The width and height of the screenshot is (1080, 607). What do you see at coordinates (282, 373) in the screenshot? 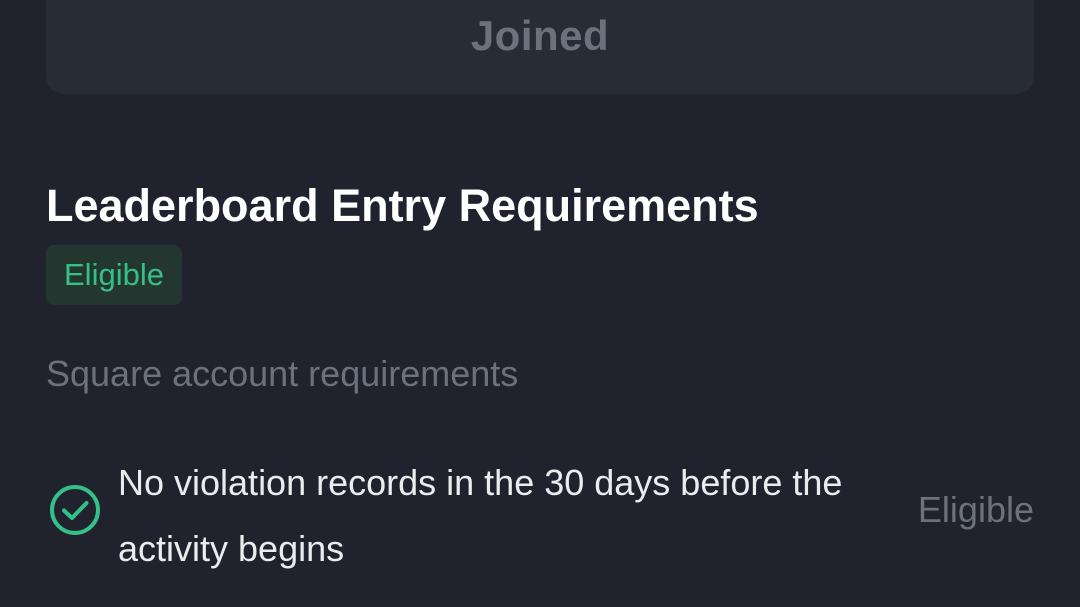
I see `square-account-requirements-heading: Square account requirements` at bounding box center [282, 373].